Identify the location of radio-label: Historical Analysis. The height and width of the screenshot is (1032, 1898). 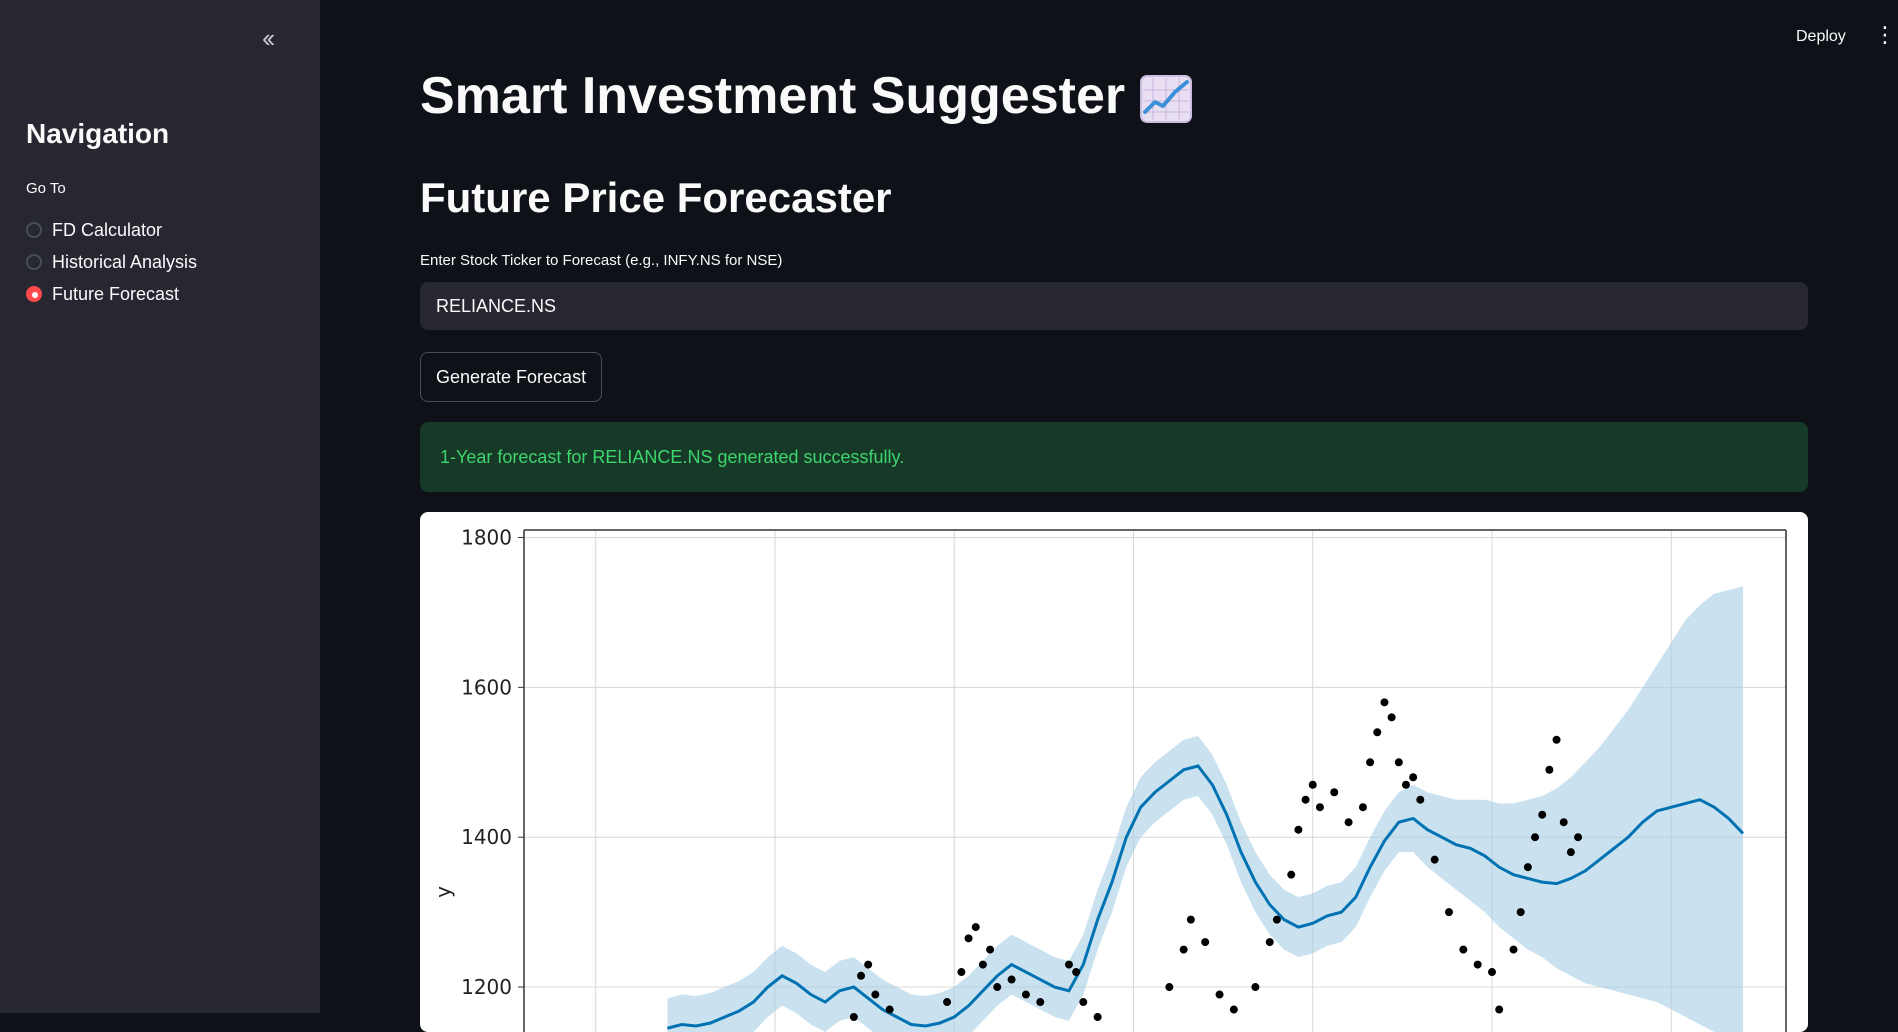
(125, 261).